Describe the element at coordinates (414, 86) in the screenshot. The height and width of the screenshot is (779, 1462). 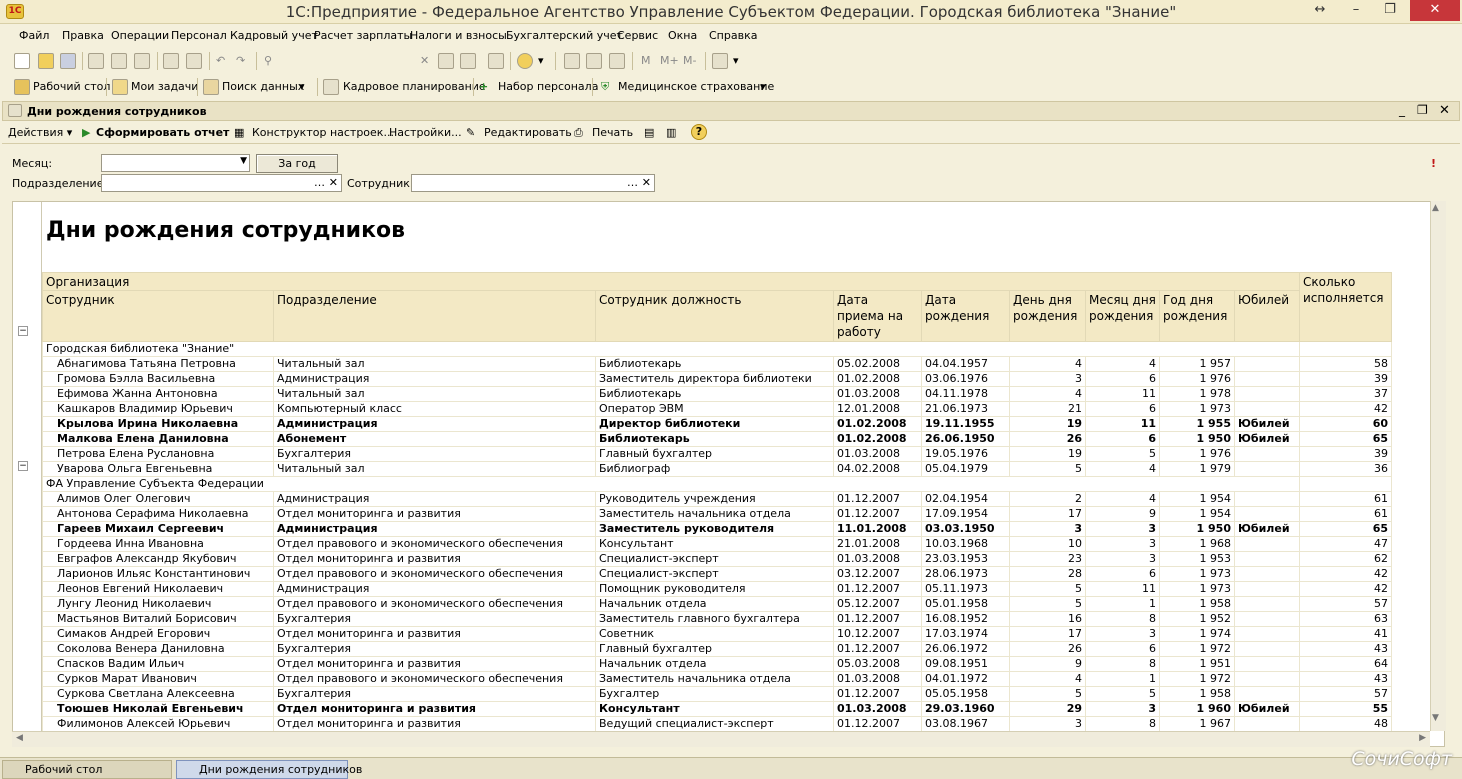
I see `hr-planning-button: Кадровое планирование` at that location.